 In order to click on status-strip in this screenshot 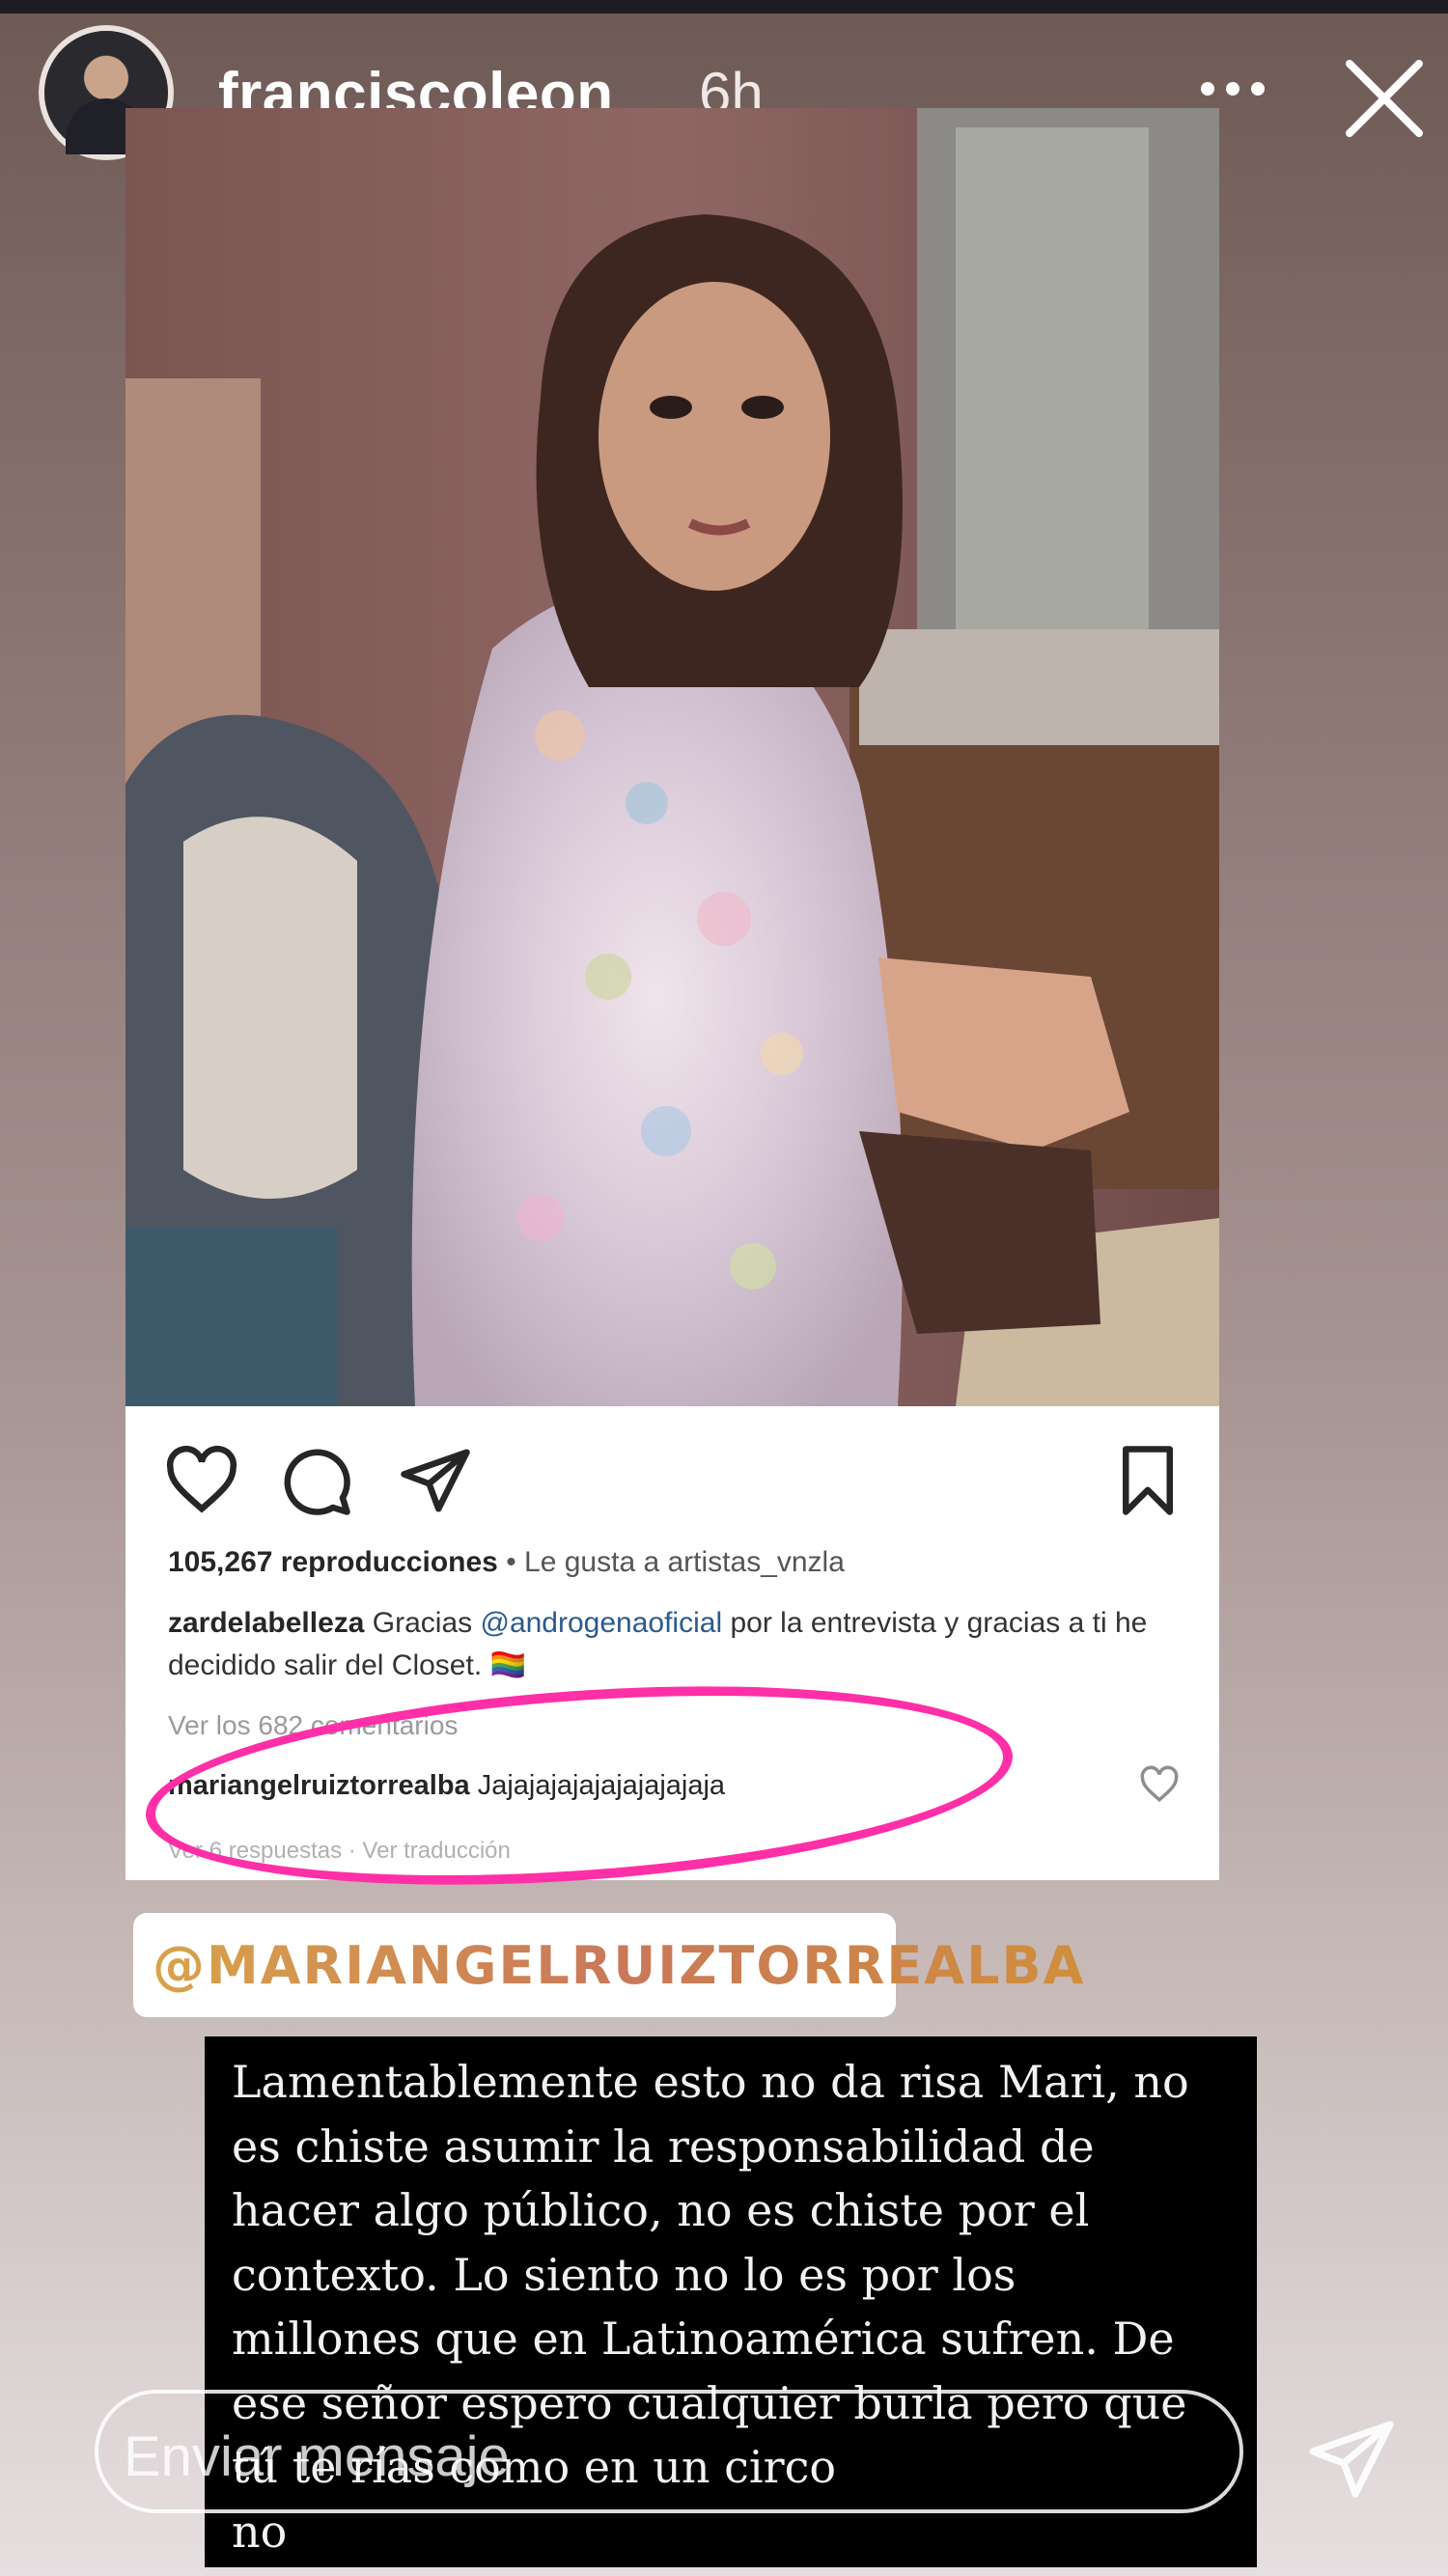, I will do `click(724, 7)`.